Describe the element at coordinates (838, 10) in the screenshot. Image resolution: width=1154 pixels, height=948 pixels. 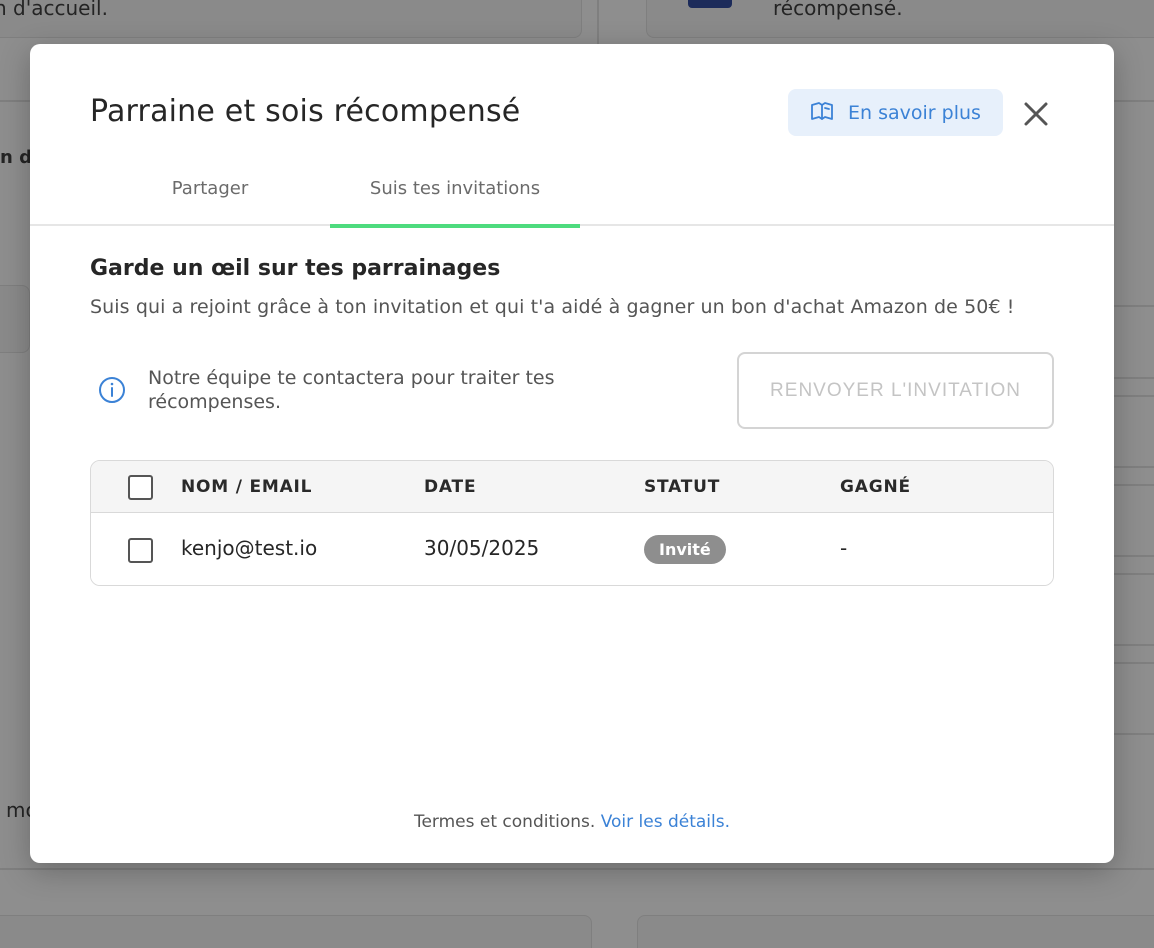
I see `bg-text-top-right: récompensé.` at that location.